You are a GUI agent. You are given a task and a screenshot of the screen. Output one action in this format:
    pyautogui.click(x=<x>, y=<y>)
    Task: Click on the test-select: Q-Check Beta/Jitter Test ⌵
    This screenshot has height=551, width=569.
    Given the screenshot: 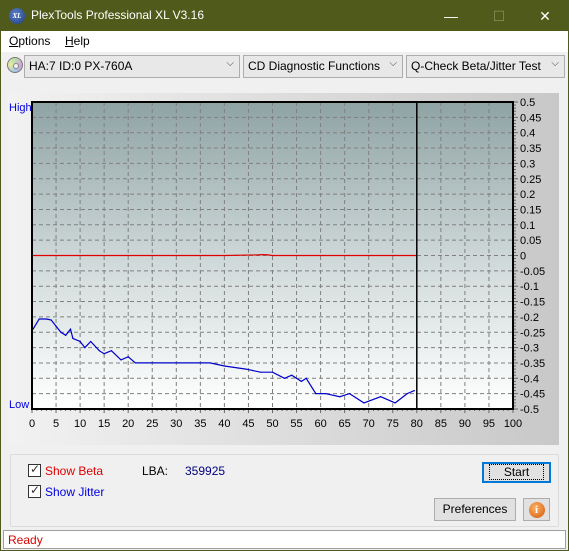 What is the action you would take?
    pyautogui.click(x=485, y=66)
    